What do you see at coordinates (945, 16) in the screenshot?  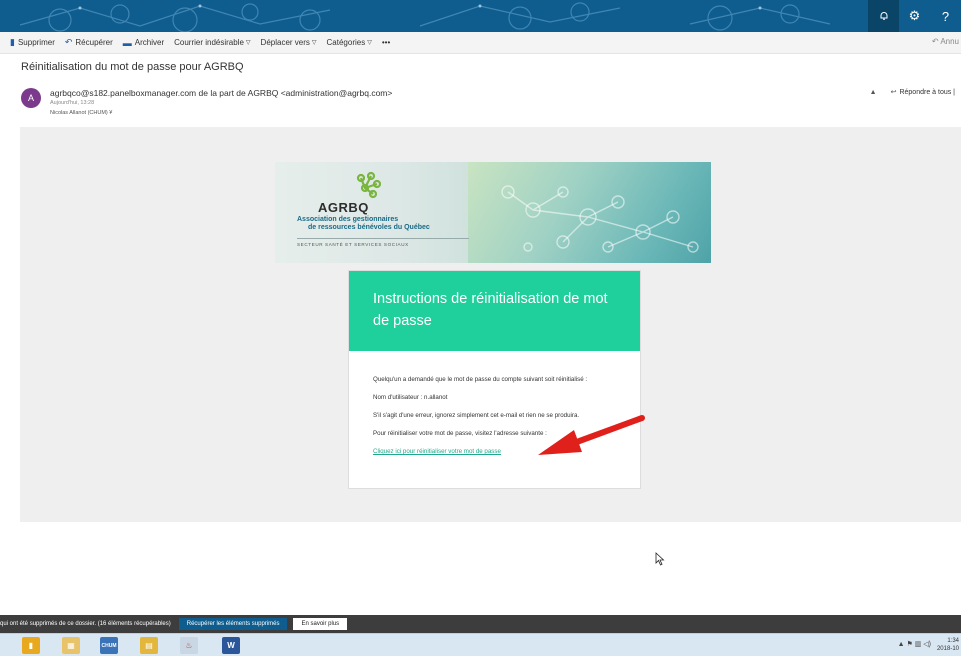 I see `help-icon: ?` at bounding box center [945, 16].